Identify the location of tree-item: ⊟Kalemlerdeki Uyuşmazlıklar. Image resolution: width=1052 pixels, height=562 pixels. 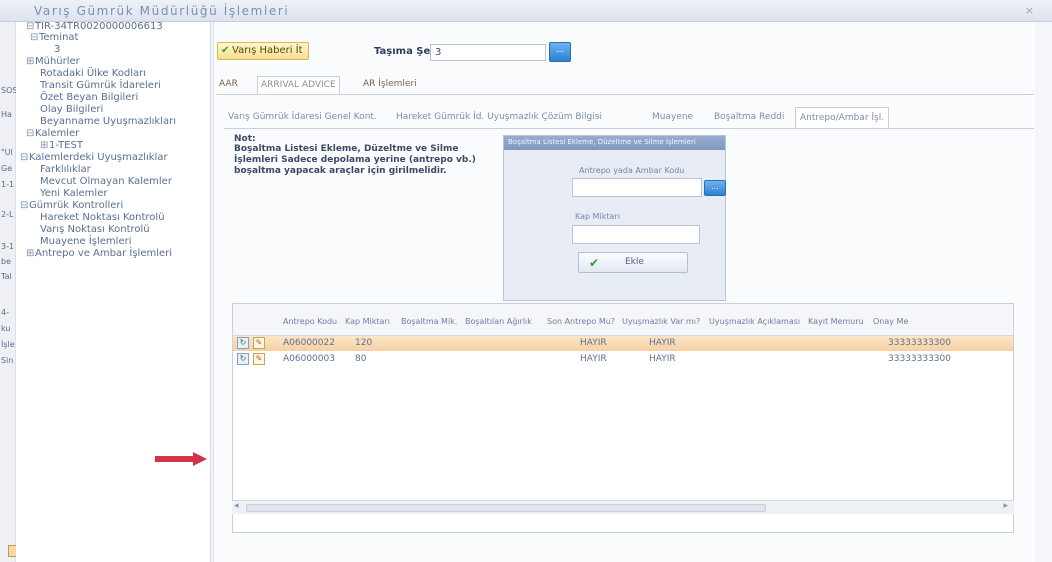
(94, 157).